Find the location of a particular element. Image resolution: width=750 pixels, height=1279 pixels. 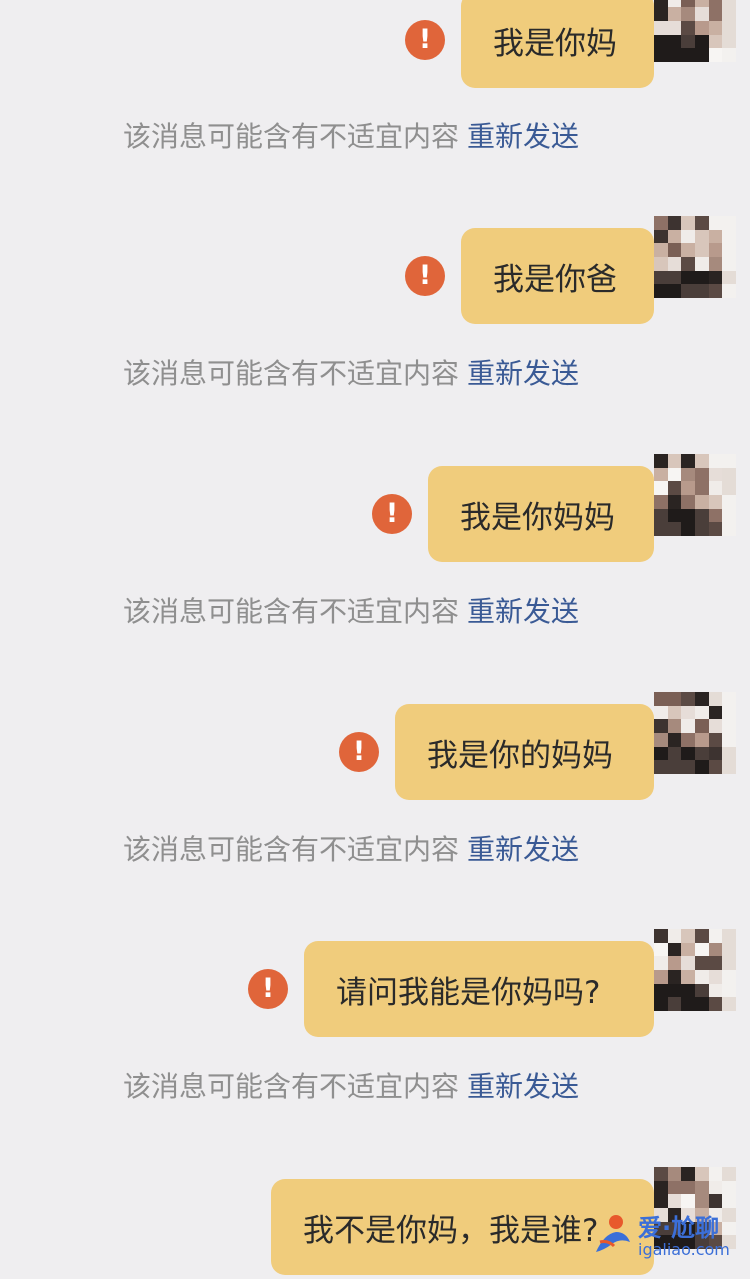

notice-text: 该消息可能含有不适宜内容 is located at coordinates (291, 136).